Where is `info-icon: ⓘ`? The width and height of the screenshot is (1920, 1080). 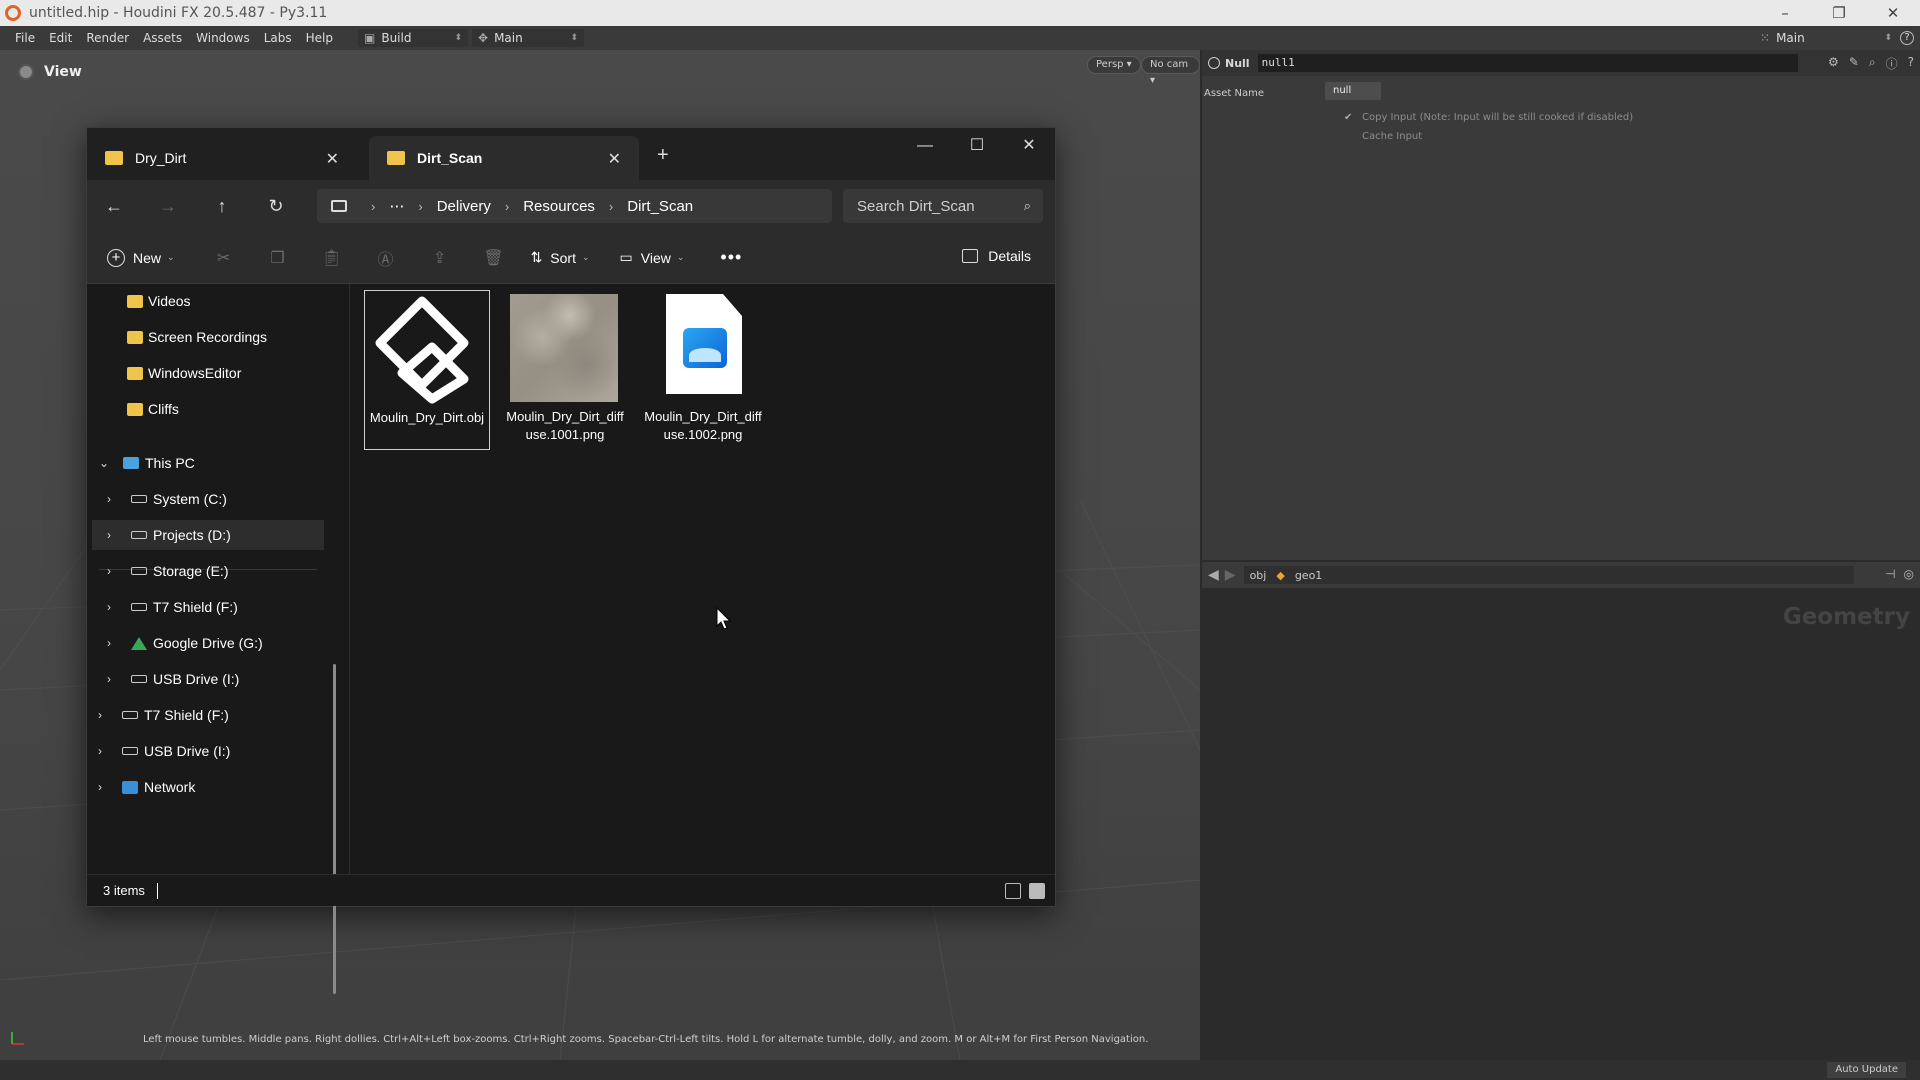 info-icon: ⓘ is located at coordinates (1892, 63).